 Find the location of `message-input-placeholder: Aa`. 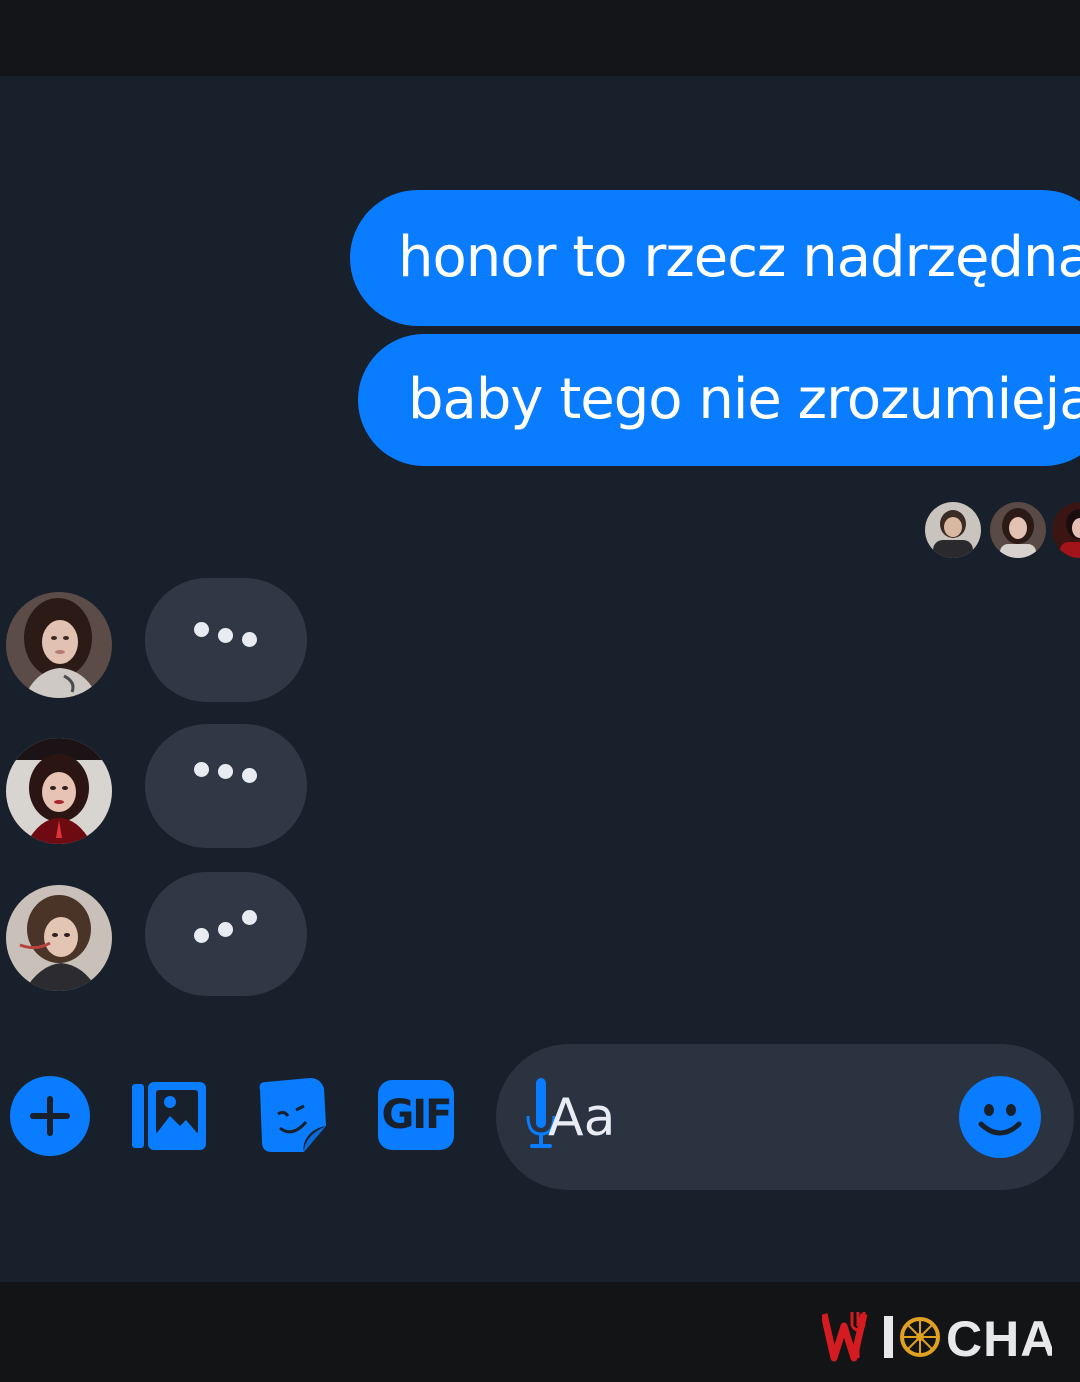

message-input-placeholder: Aa is located at coordinates (582, 1118).